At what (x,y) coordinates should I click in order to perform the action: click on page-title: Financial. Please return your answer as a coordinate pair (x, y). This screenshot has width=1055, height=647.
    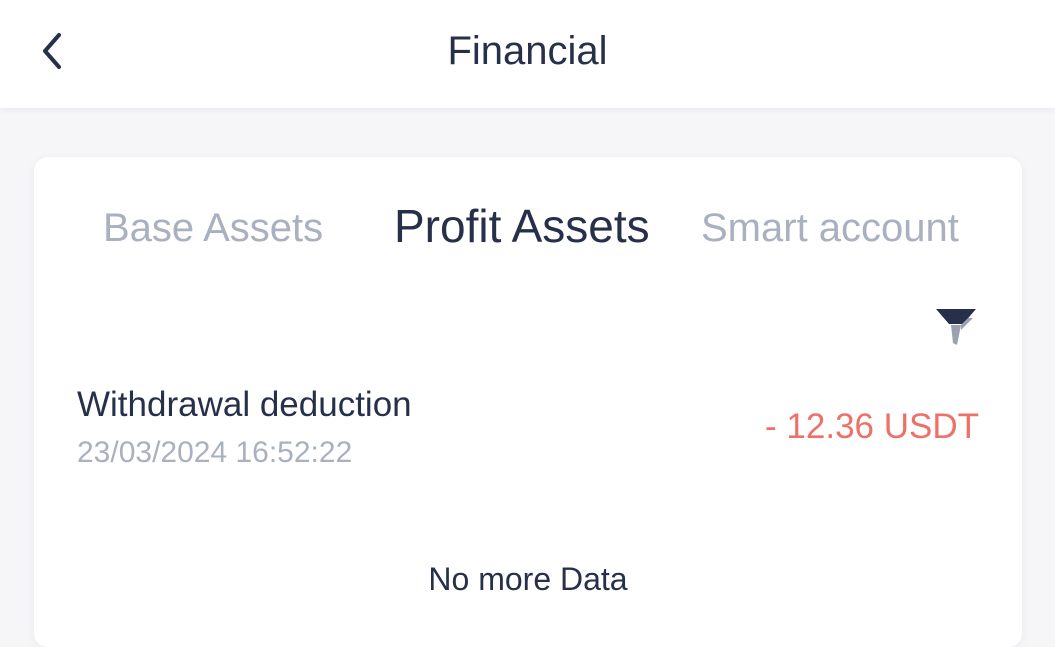
    Looking at the image, I should click on (527, 51).